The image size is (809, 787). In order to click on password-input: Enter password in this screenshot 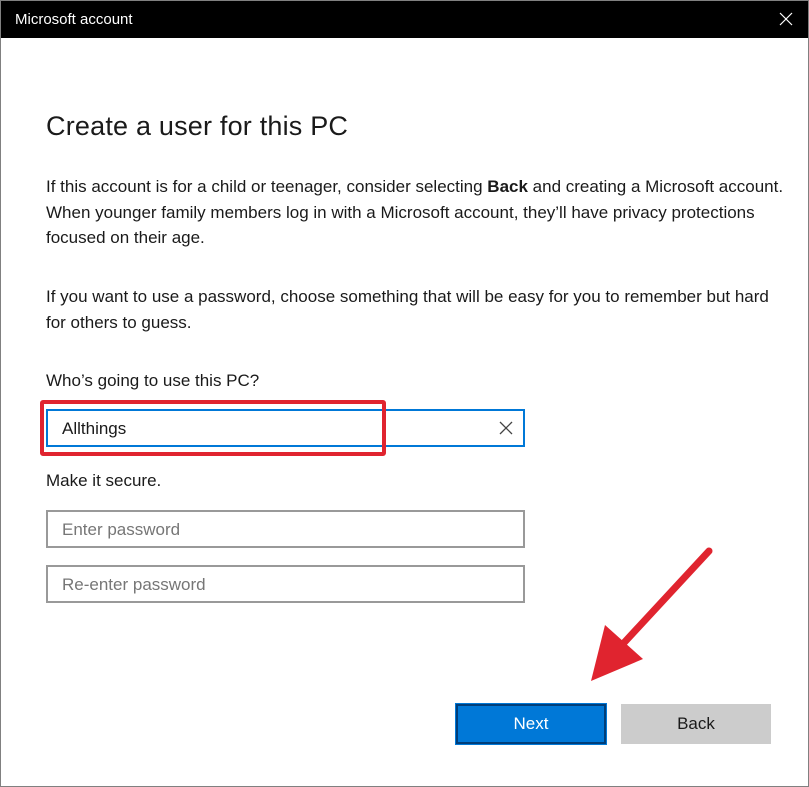, I will do `click(285, 529)`.